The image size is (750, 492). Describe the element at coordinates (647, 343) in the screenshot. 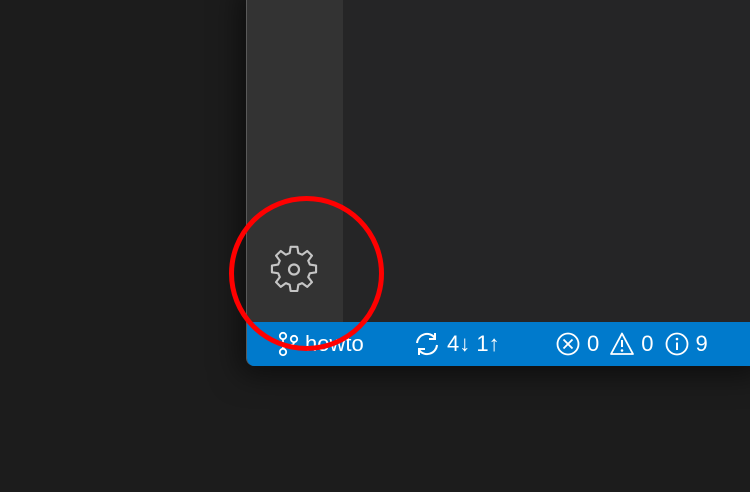

I see `warning-count: 0` at that location.